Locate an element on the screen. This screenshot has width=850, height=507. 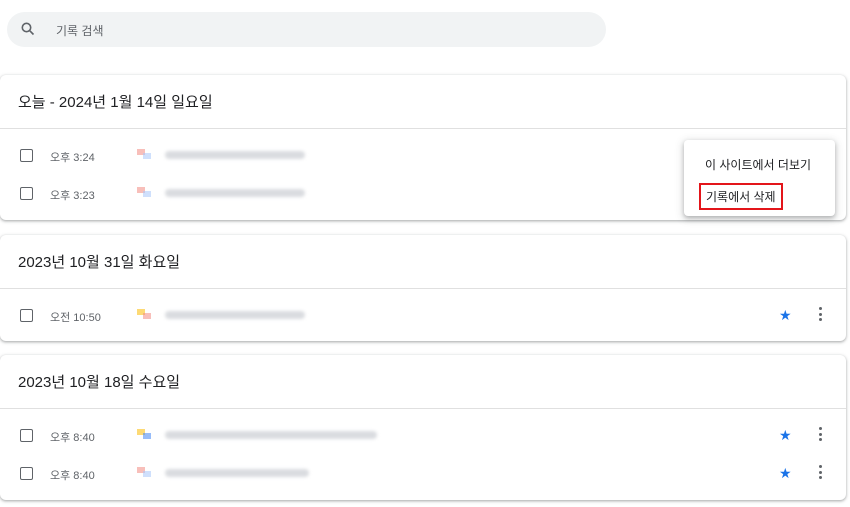
search-icon is located at coordinates (28, 29).